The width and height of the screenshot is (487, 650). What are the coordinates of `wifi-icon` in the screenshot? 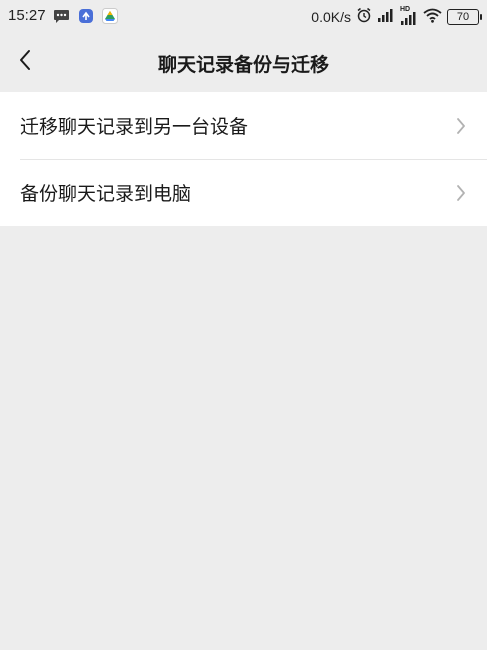 It's located at (432, 17).